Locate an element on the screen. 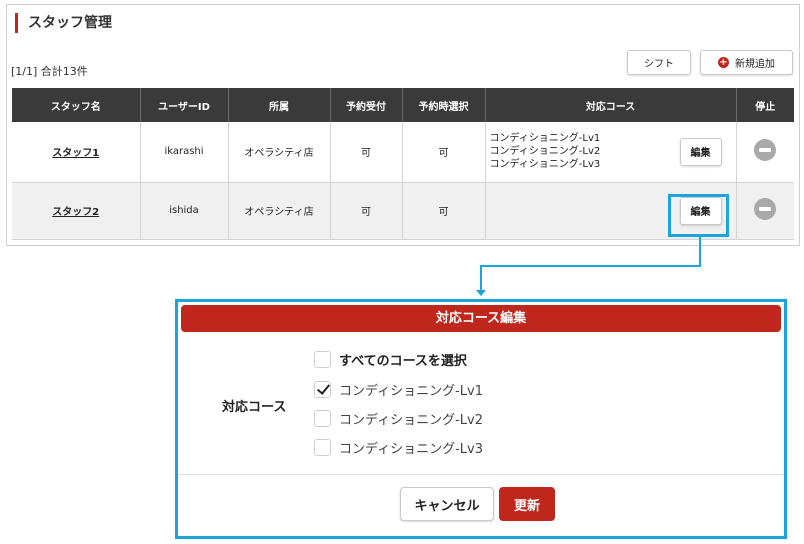 This screenshot has height=544, width=804. header-reception: 予約受付 is located at coordinates (366, 105).